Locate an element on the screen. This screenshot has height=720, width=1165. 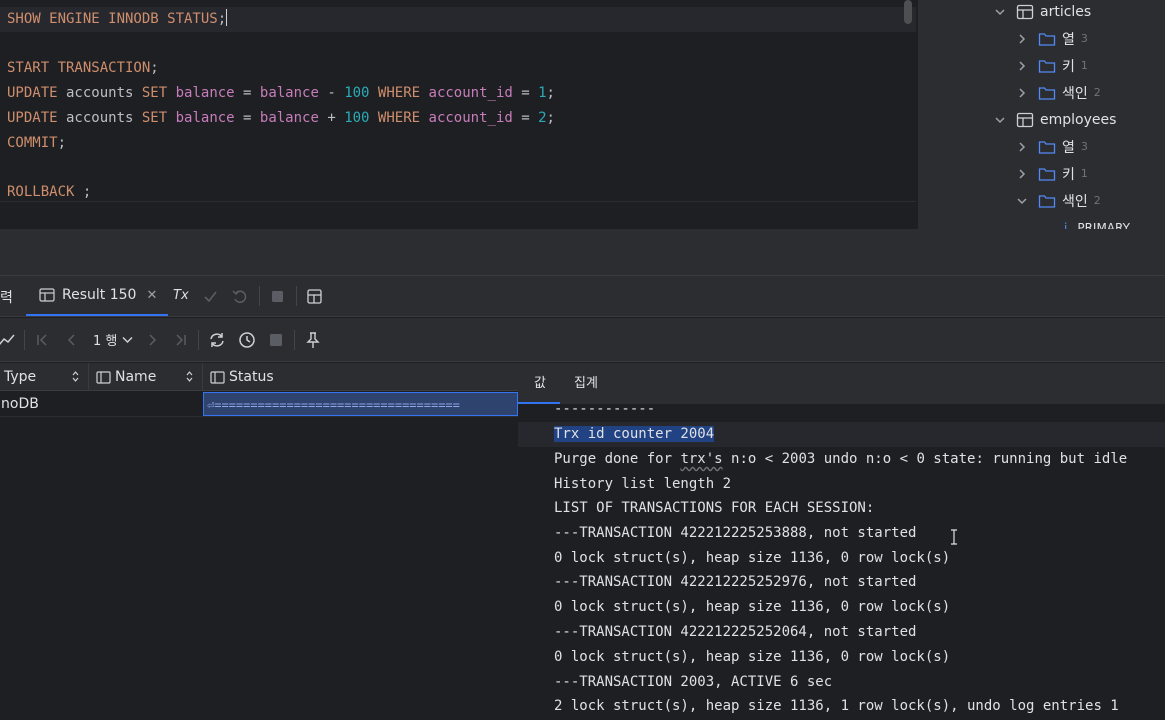
next-page-icon is located at coordinates (152, 340).